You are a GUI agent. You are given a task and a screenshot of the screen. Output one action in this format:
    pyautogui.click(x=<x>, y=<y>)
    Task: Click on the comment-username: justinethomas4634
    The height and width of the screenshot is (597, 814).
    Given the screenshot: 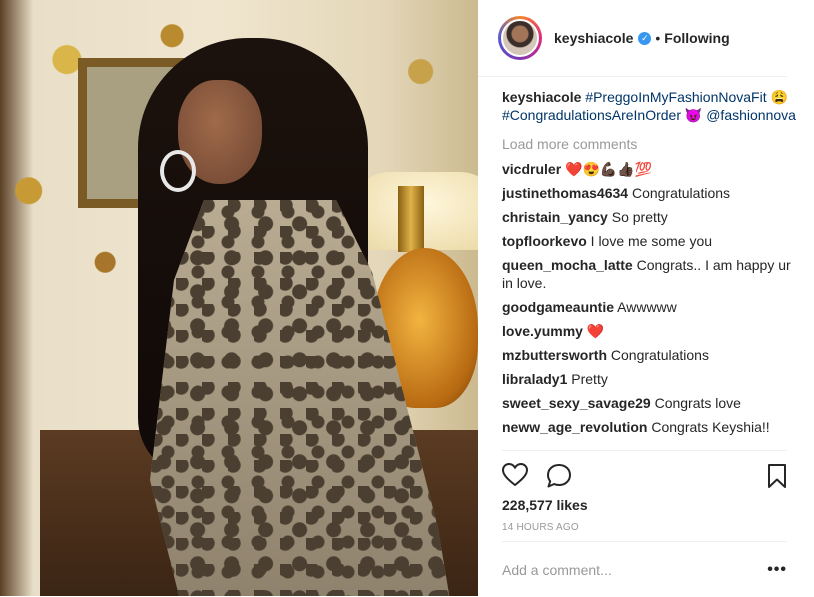 What is the action you would take?
    pyautogui.click(x=565, y=193)
    